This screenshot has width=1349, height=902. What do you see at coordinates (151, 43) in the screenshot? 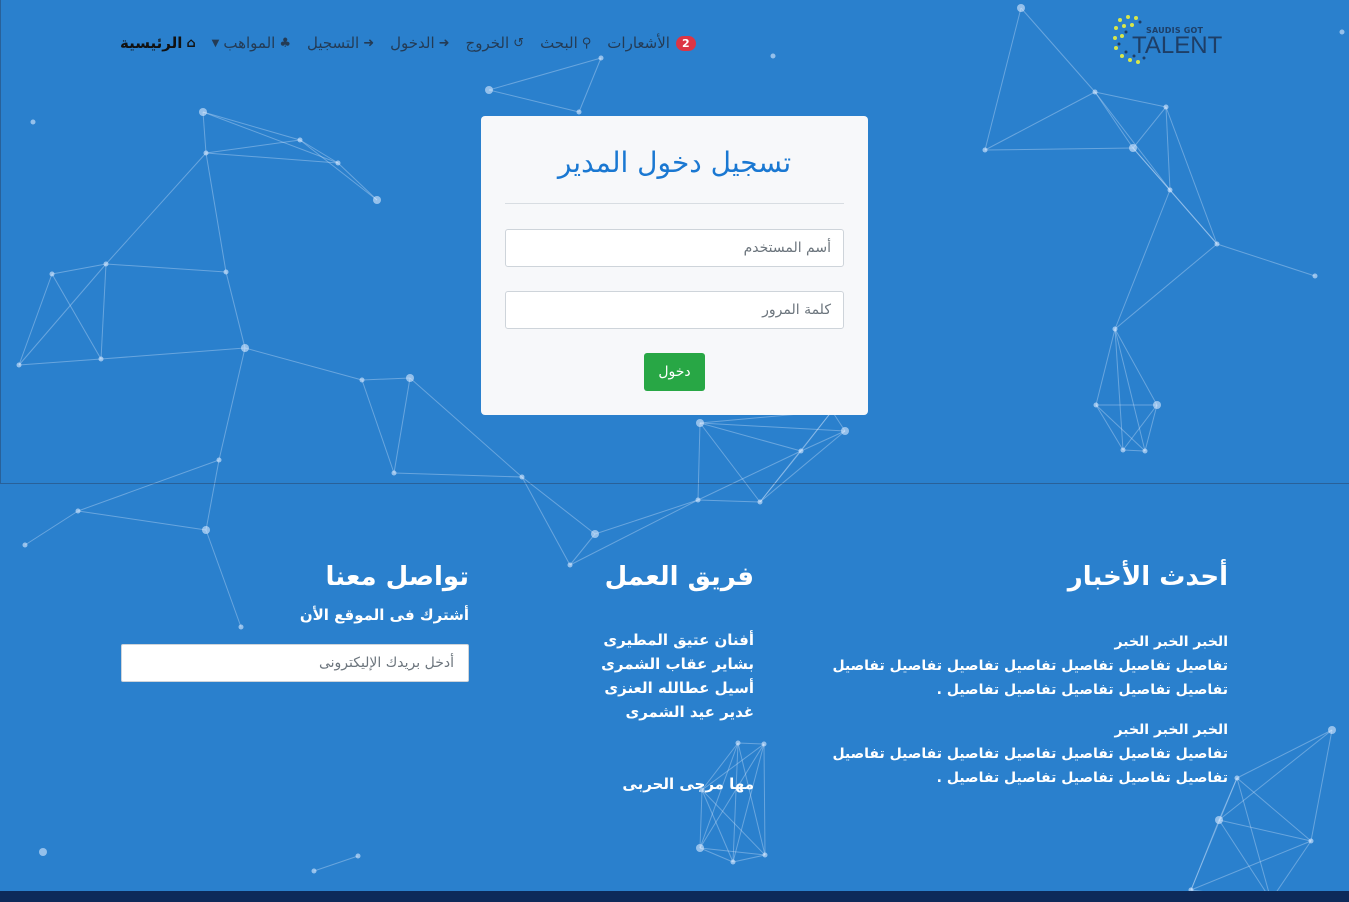
I see `nav-home-label: الرئيسية` at bounding box center [151, 43].